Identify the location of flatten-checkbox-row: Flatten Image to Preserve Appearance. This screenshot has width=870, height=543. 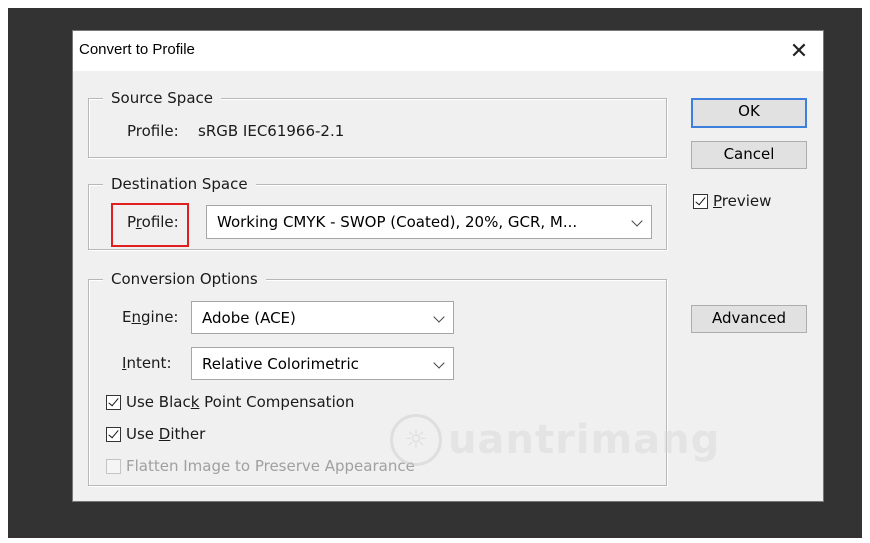
(286, 467).